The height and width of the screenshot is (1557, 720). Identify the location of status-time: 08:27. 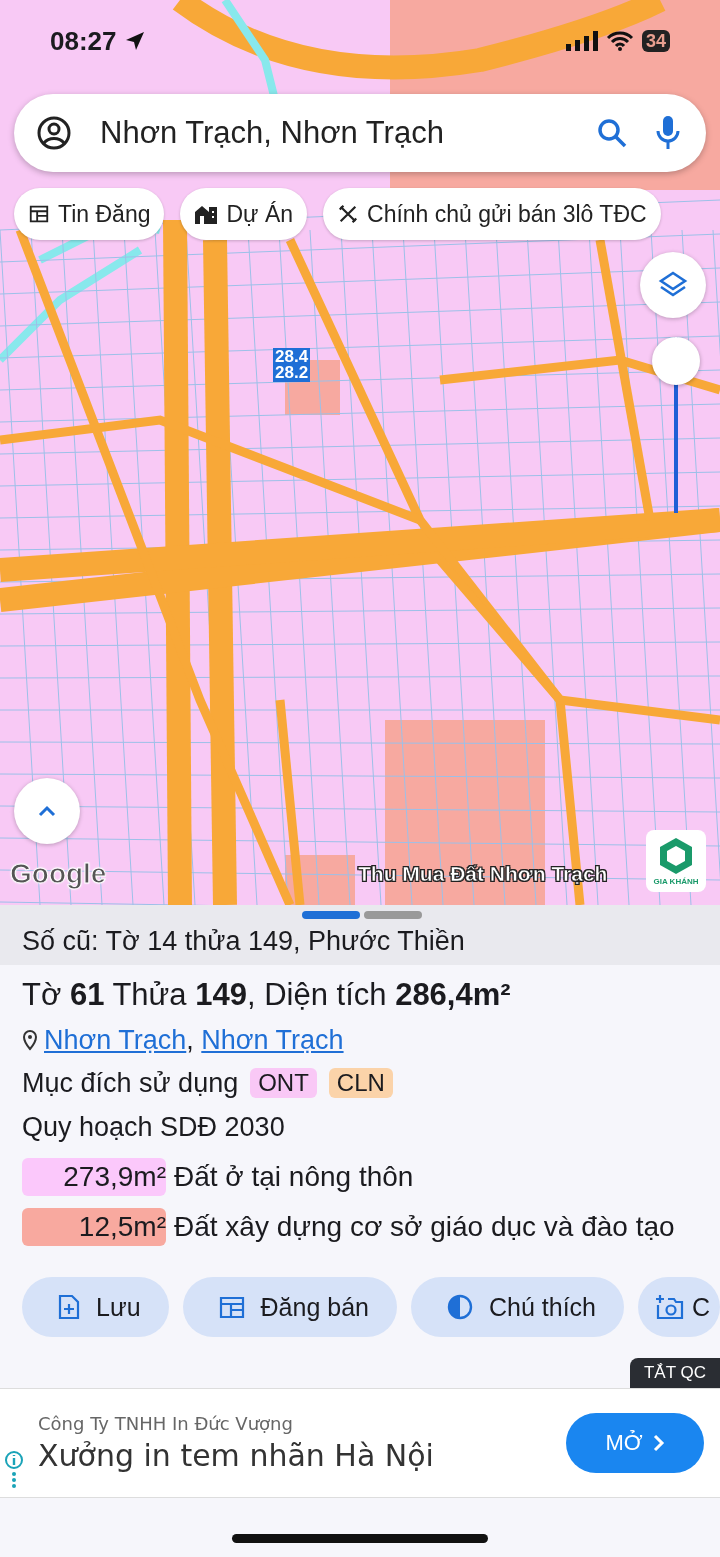
(83, 41).